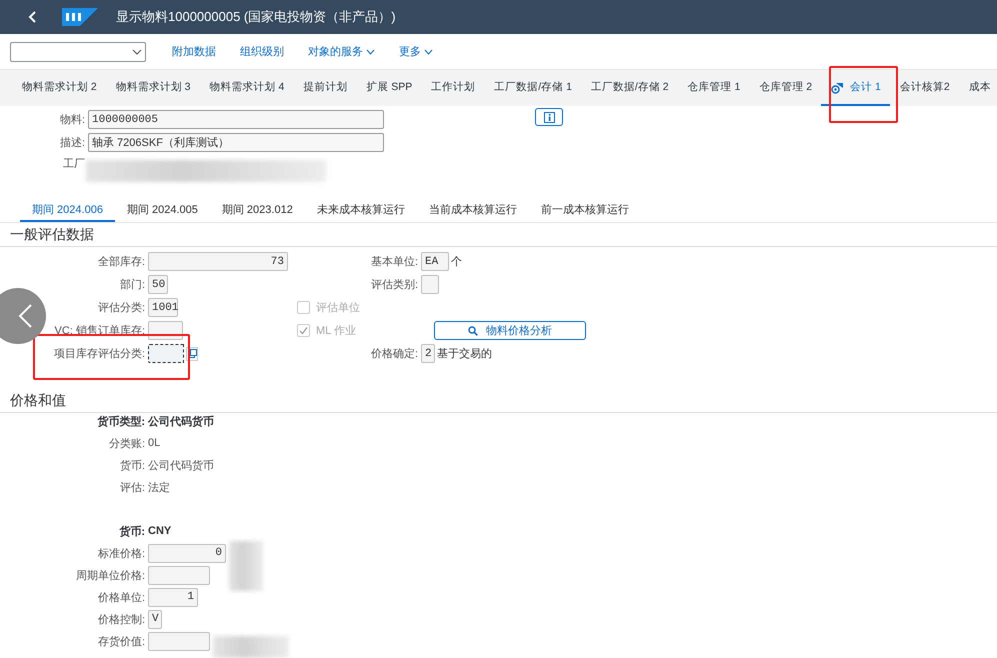 This screenshot has height=658, width=997. What do you see at coordinates (155, 443) in the screenshot?
I see `field-value: 0L` at bounding box center [155, 443].